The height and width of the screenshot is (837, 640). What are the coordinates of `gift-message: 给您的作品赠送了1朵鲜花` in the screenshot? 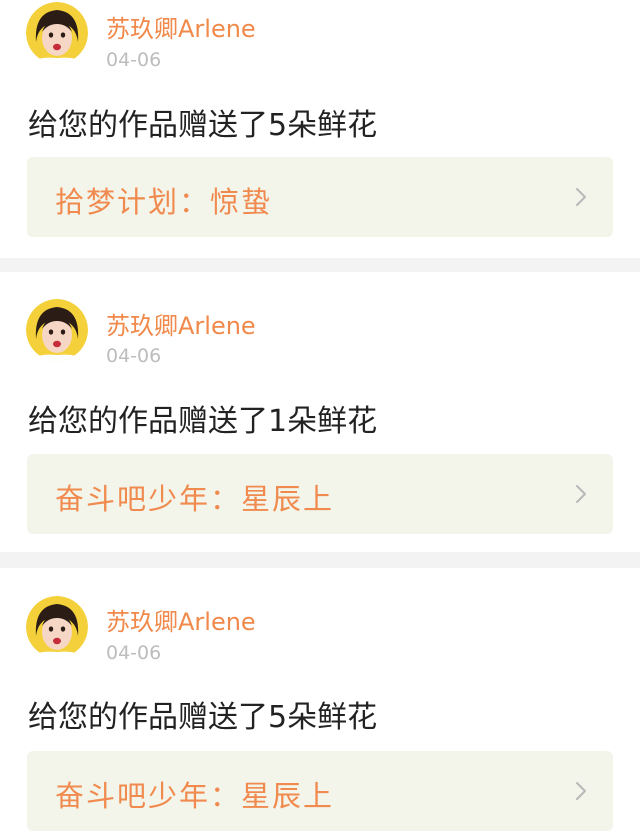 It's located at (203, 421).